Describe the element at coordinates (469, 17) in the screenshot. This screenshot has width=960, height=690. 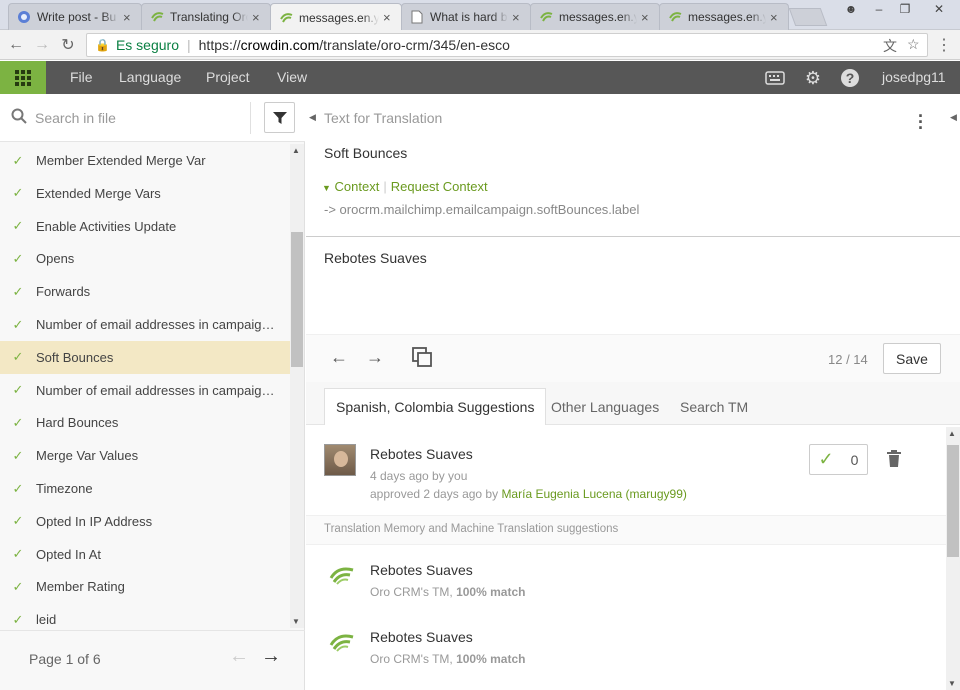
I see `tab-title: What is hard b` at that location.